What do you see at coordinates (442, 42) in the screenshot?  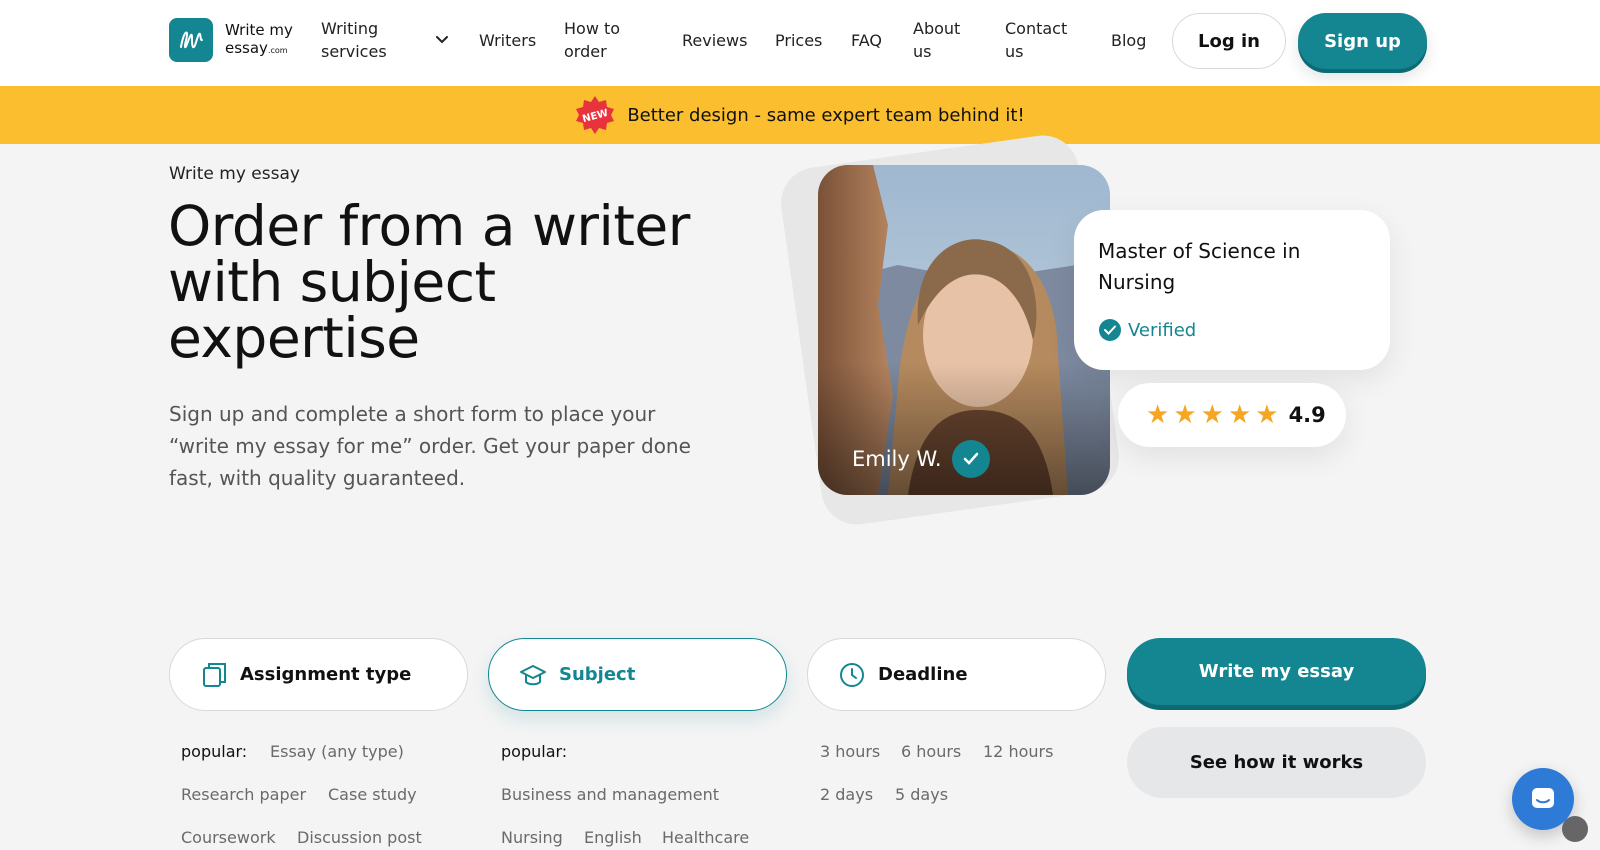 I see `chevron-down-icon` at bounding box center [442, 42].